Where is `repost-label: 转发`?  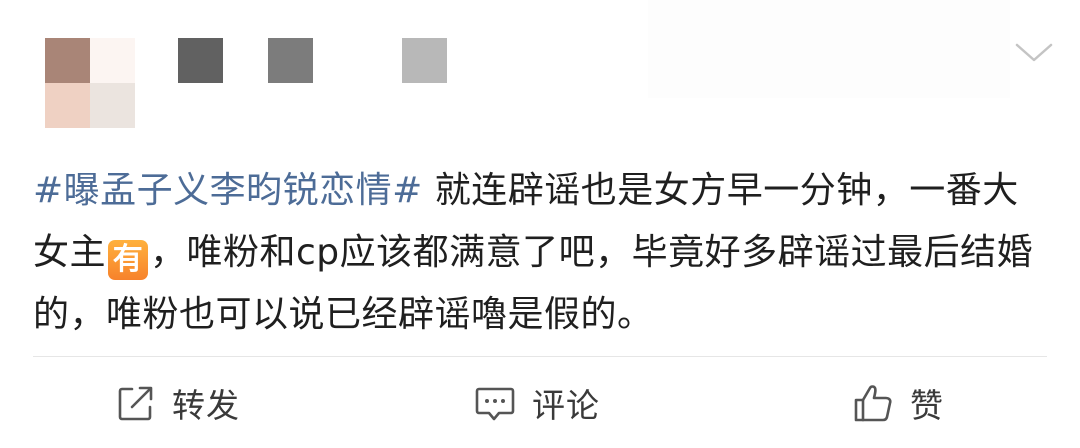 repost-label: 转发 is located at coordinates (206, 405).